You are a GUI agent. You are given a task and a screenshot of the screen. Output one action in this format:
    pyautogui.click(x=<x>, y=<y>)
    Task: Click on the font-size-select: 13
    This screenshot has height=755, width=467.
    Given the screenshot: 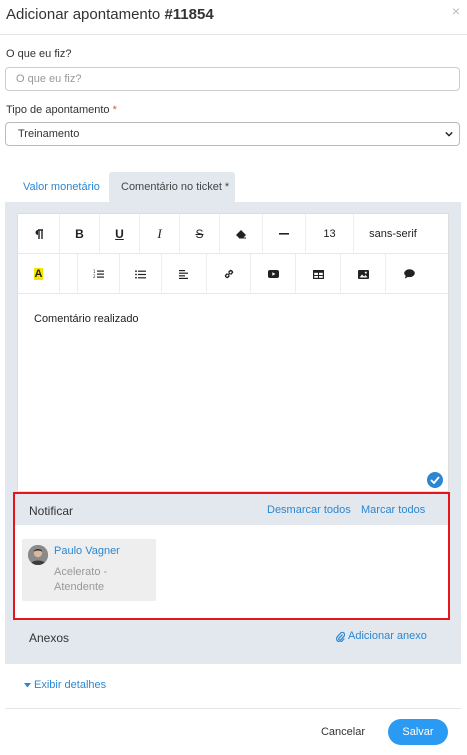 What is the action you would take?
    pyautogui.click(x=330, y=234)
    